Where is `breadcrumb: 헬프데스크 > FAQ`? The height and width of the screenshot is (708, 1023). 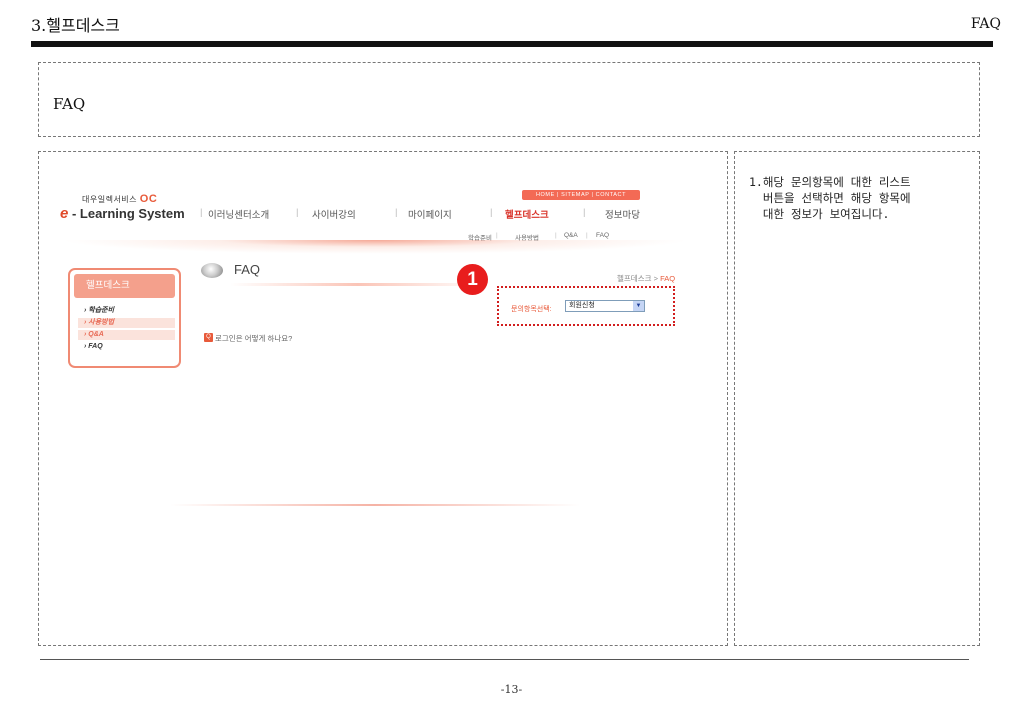
breadcrumb: 헬프데스크 > FAQ is located at coordinates (646, 278).